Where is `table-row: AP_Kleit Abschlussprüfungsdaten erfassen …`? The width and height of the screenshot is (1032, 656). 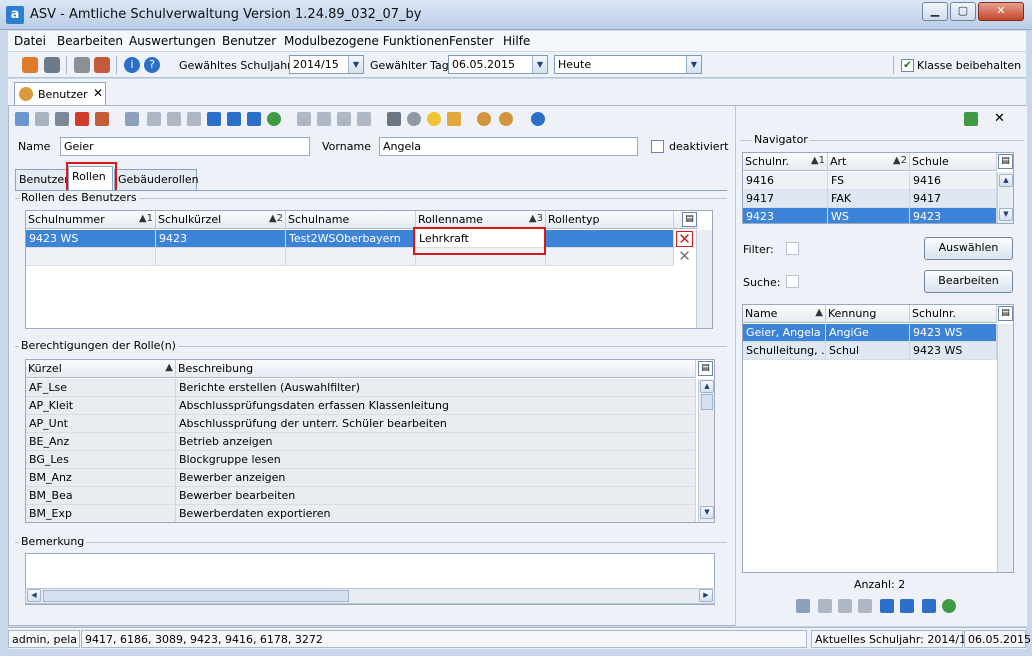
table-row: AP_Kleit Abschlussprüfungsdaten erfassen … is located at coordinates (361, 406).